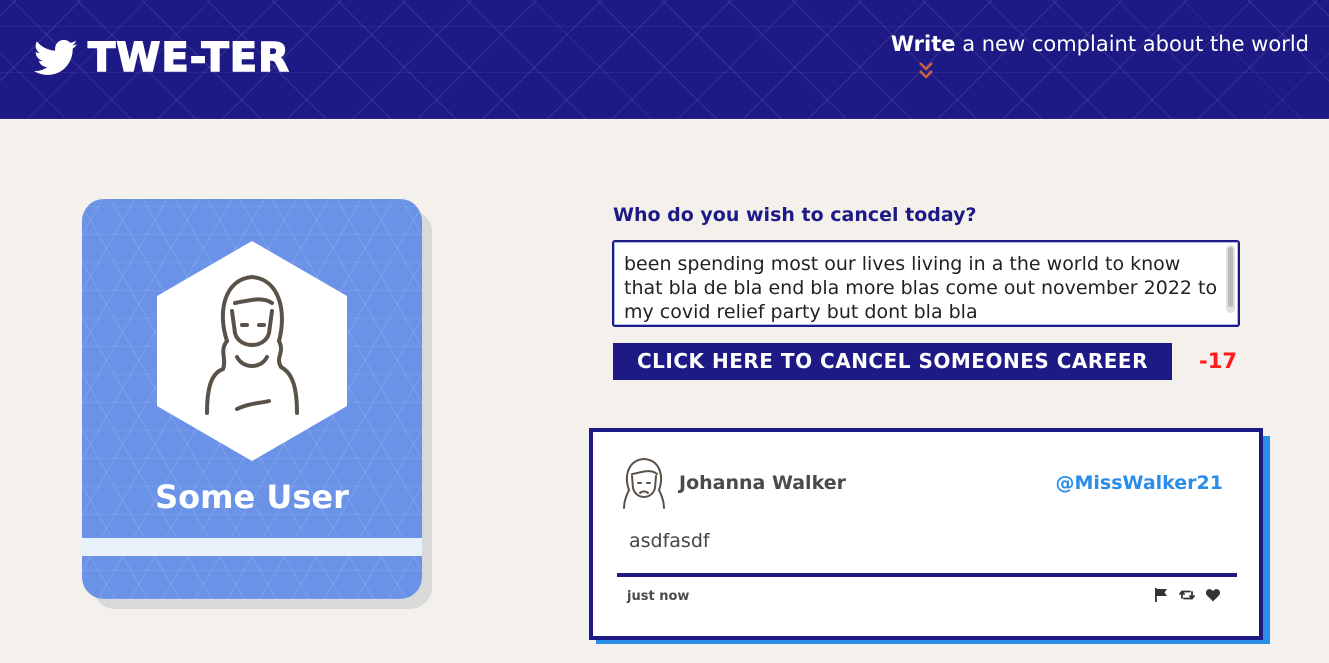 This screenshot has height=663, width=1329. What do you see at coordinates (644, 483) in the screenshot?
I see `user-avatar-icon` at bounding box center [644, 483].